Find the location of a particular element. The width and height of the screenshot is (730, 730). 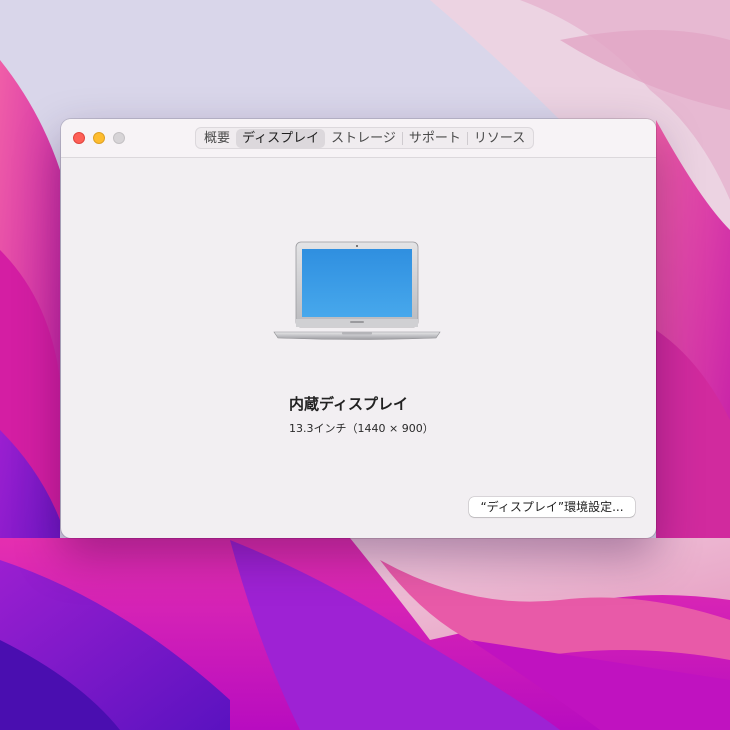

tab-bar: 概要 ディスプレイ ストレージ サポート リソース is located at coordinates (365, 138).